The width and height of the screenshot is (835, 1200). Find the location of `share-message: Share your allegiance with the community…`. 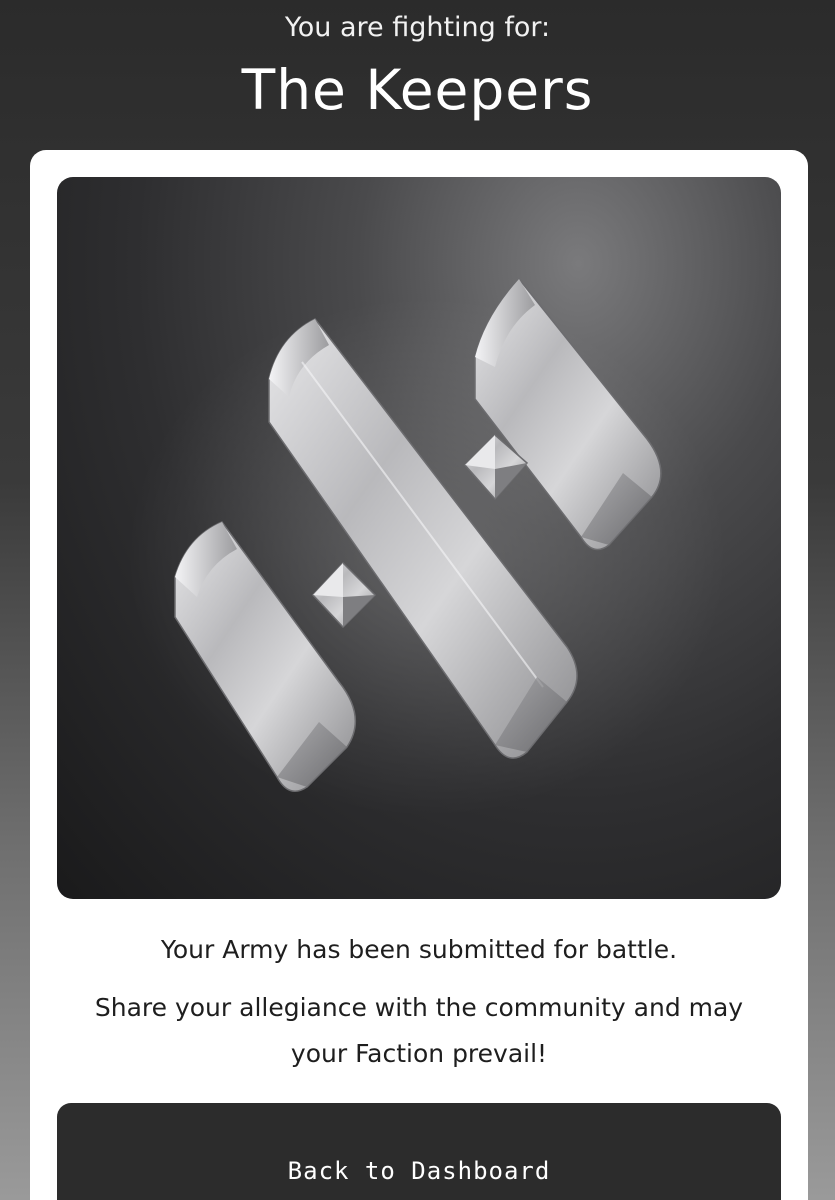

share-message: Share your allegiance with the community… is located at coordinates (419, 1030).